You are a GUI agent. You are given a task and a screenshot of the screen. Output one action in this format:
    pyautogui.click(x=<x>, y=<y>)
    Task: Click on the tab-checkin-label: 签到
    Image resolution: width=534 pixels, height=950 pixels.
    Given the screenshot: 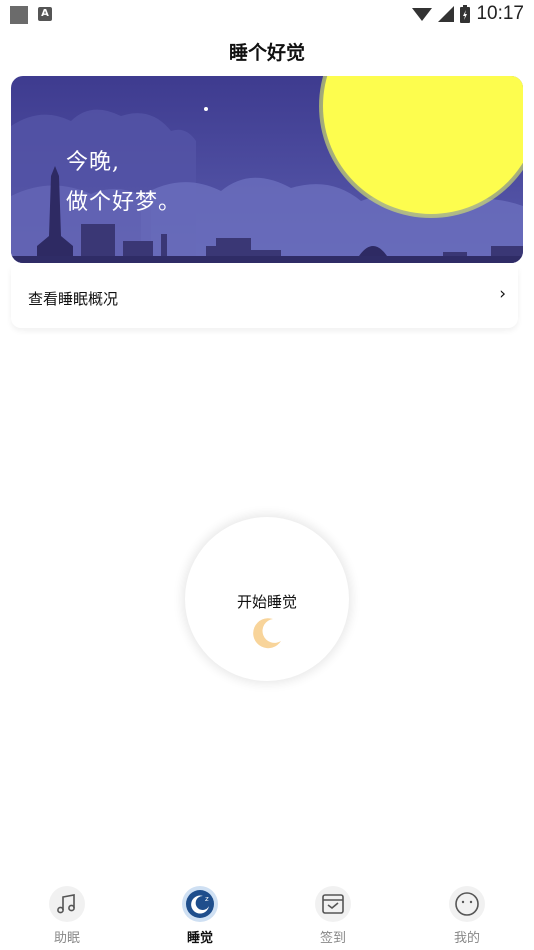 What is the action you would take?
    pyautogui.click(x=332, y=938)
    